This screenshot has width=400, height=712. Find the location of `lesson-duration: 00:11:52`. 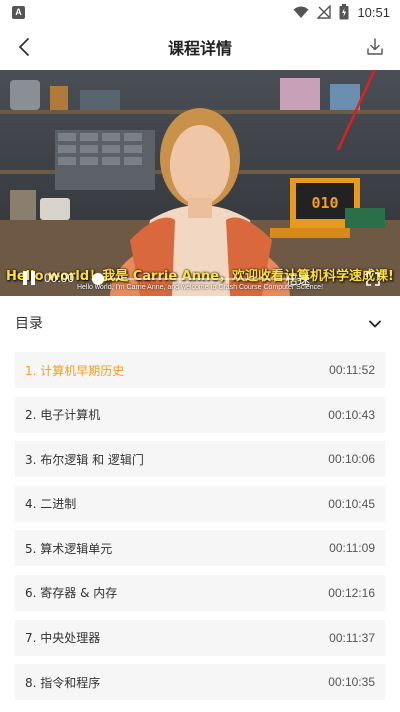

lesson-duration: 00:11:52 is located at coordinates (352, 370).